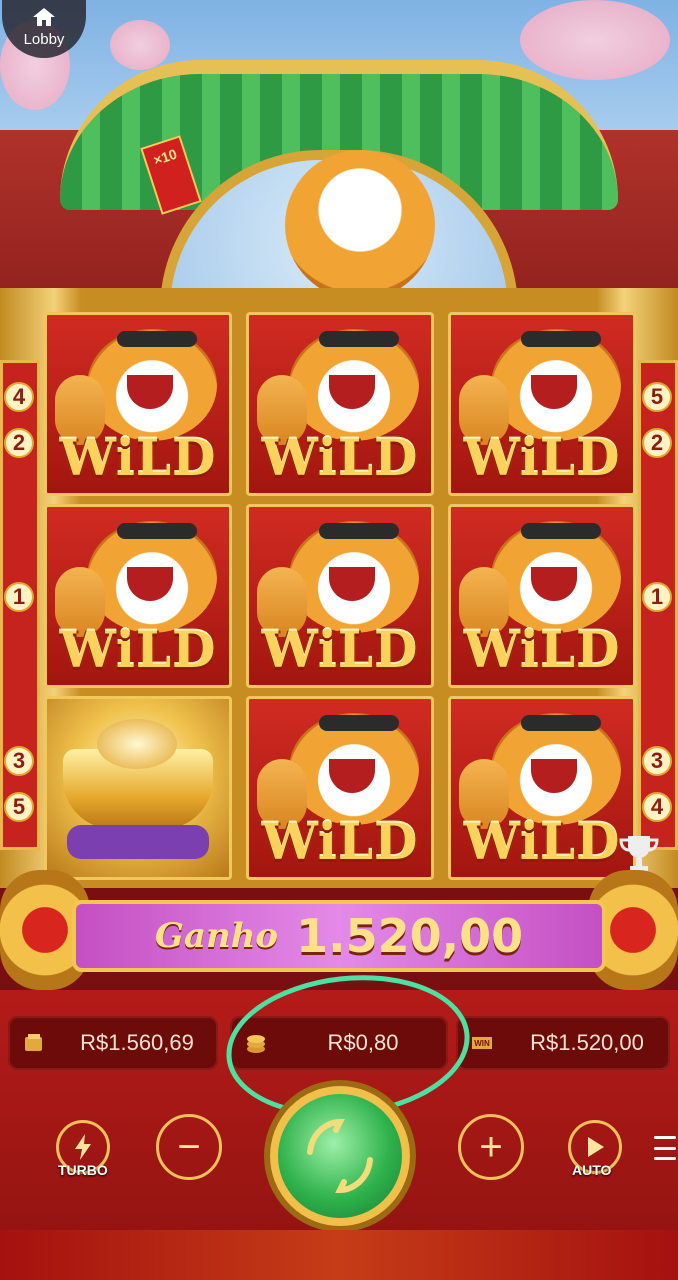 The width and height of the screenshot is (678, 1280). I want to click on play-icon, so click(596, 1147).